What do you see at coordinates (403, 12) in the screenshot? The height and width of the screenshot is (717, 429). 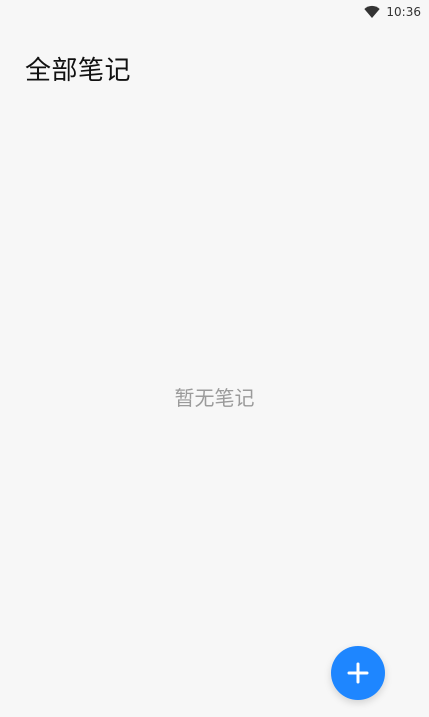 I see `status-time: 10:36` at bounding box center [403, 12].